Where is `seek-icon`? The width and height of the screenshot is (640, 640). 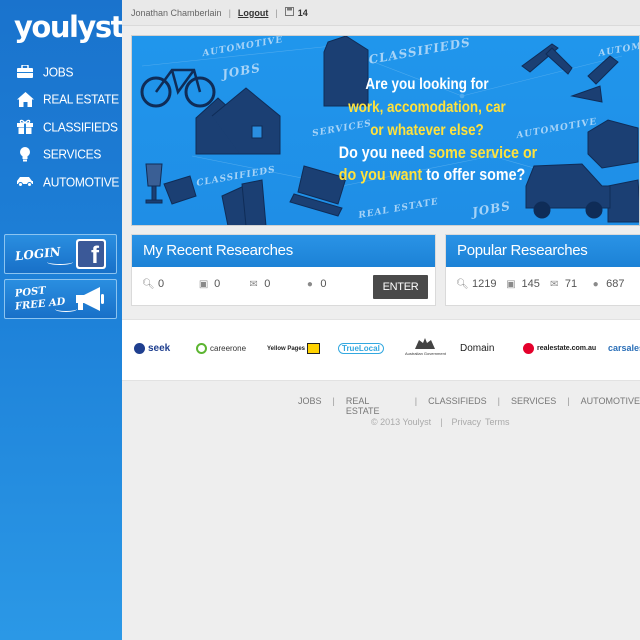 seek-icon is located at coordinates (139, 348).